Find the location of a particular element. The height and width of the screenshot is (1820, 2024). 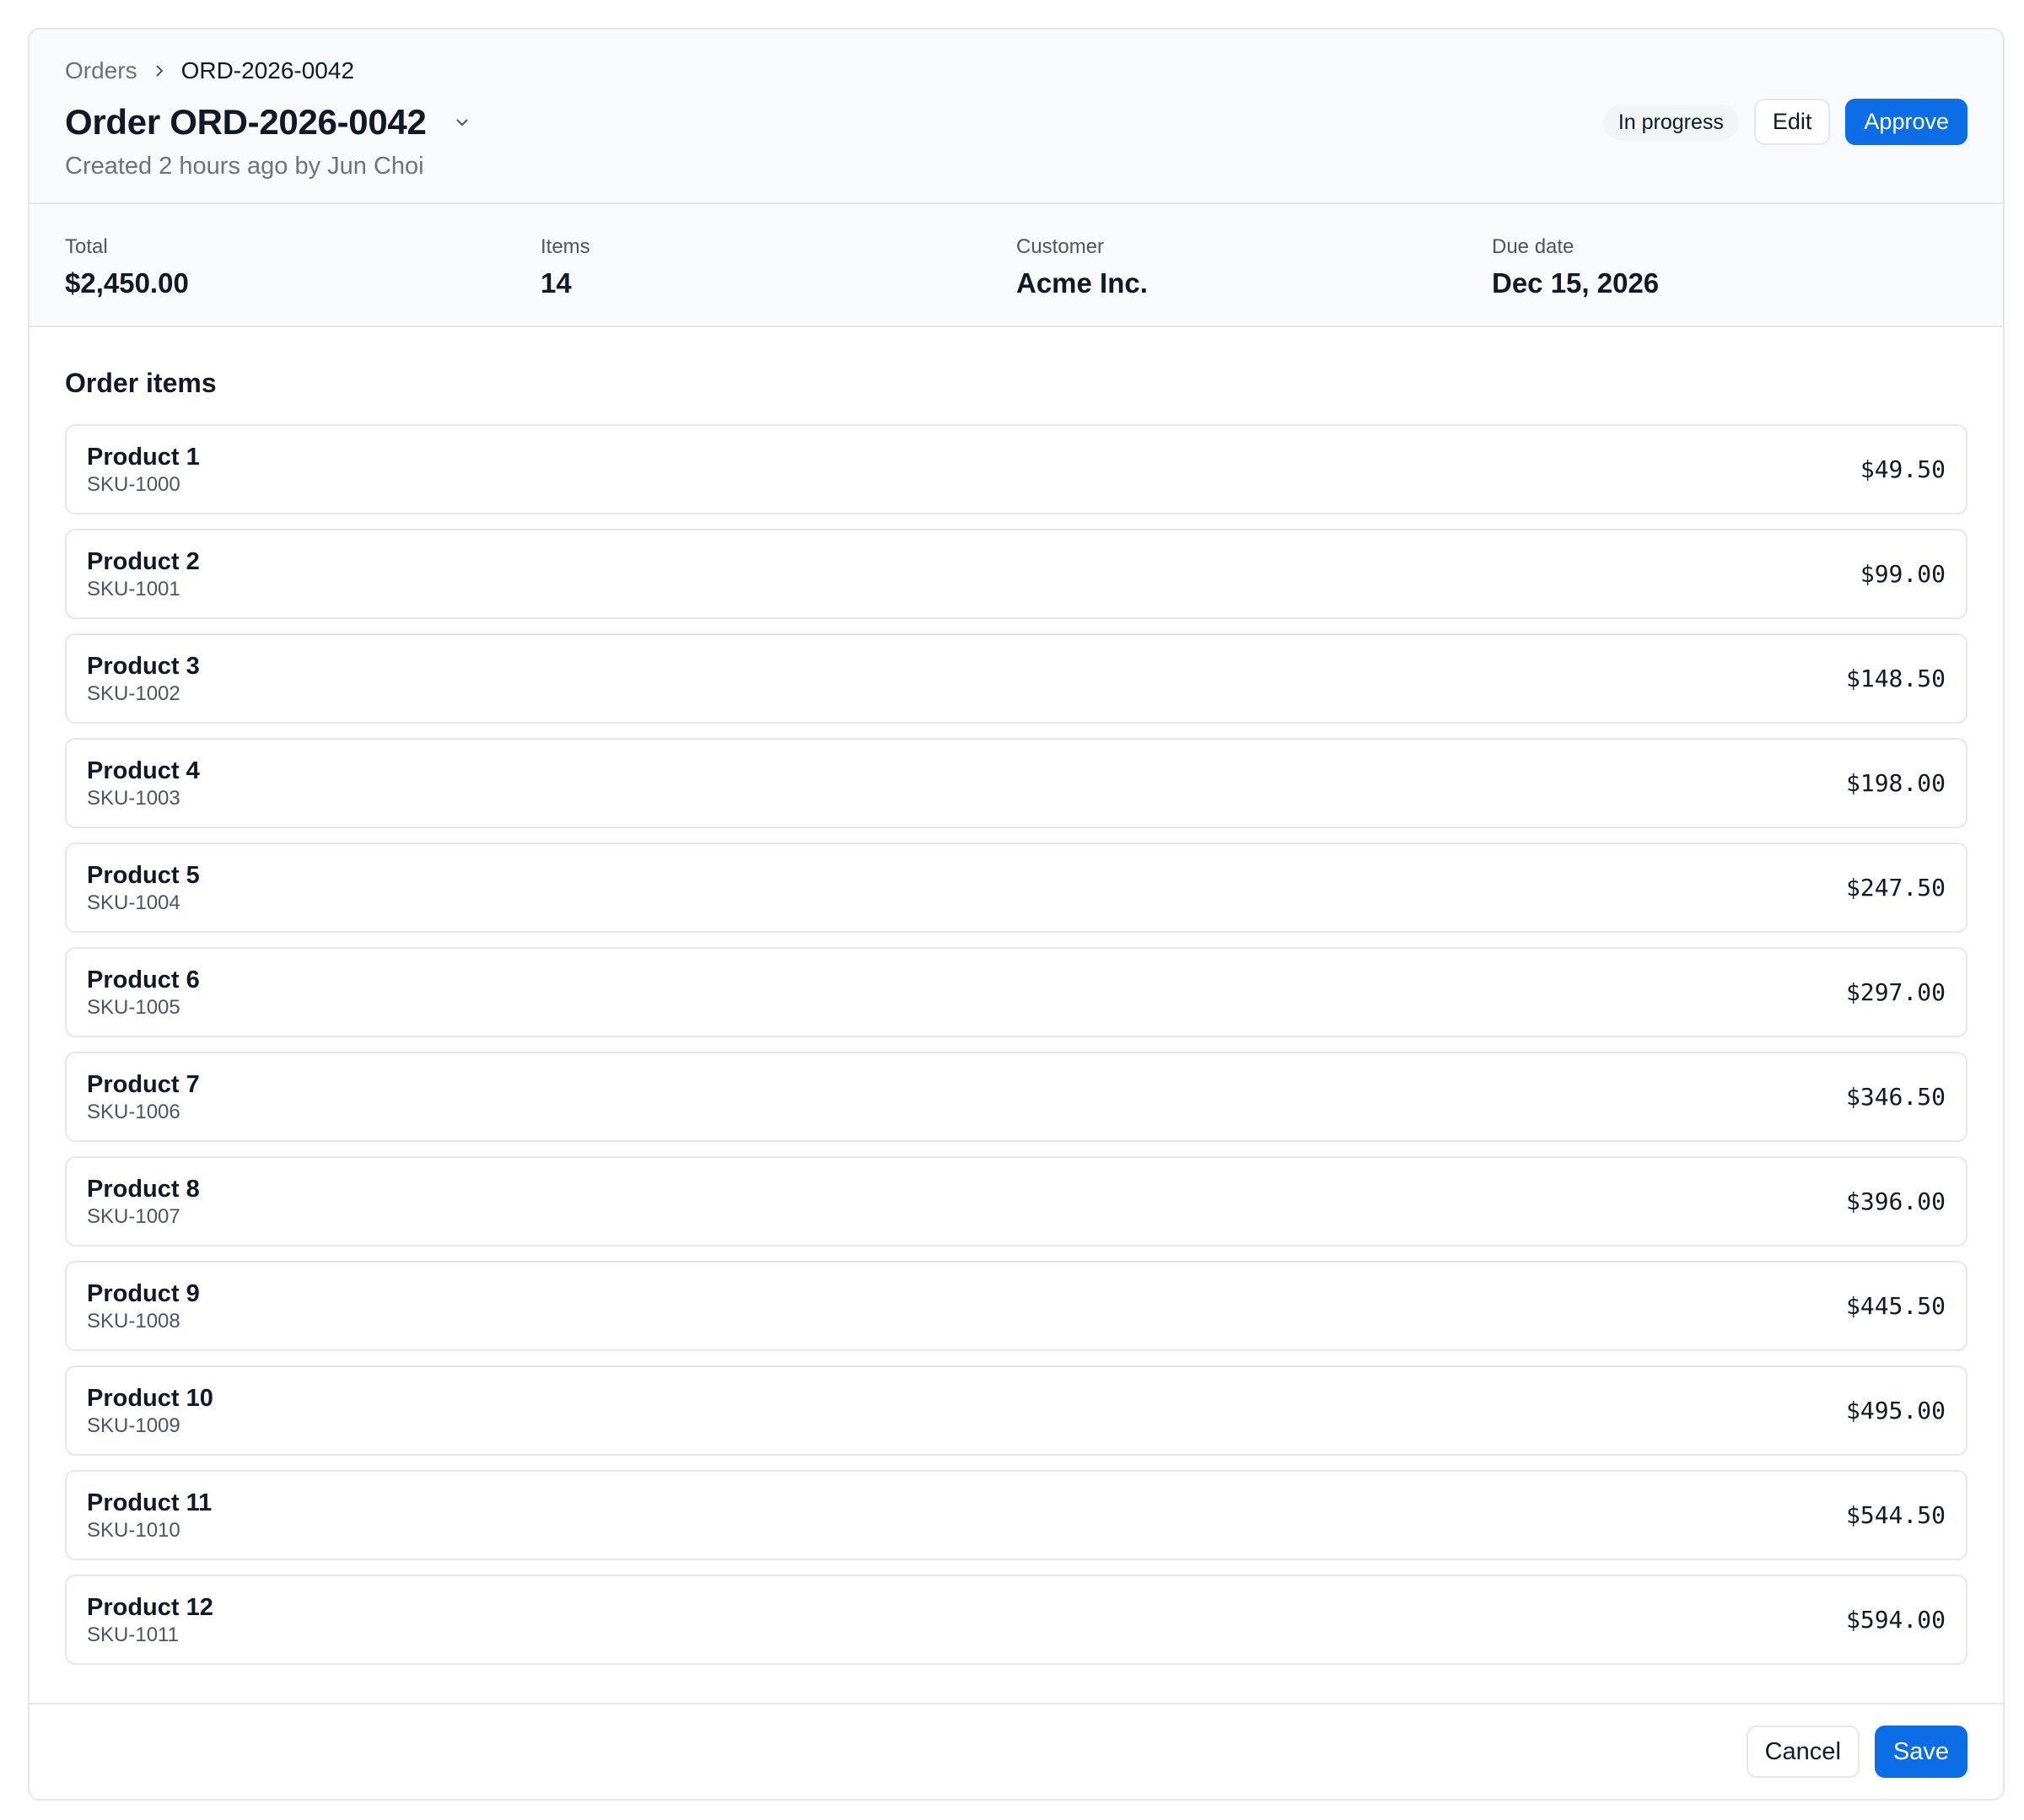

item-sku: SKU-1009 is located at coordinates (133, 1425).